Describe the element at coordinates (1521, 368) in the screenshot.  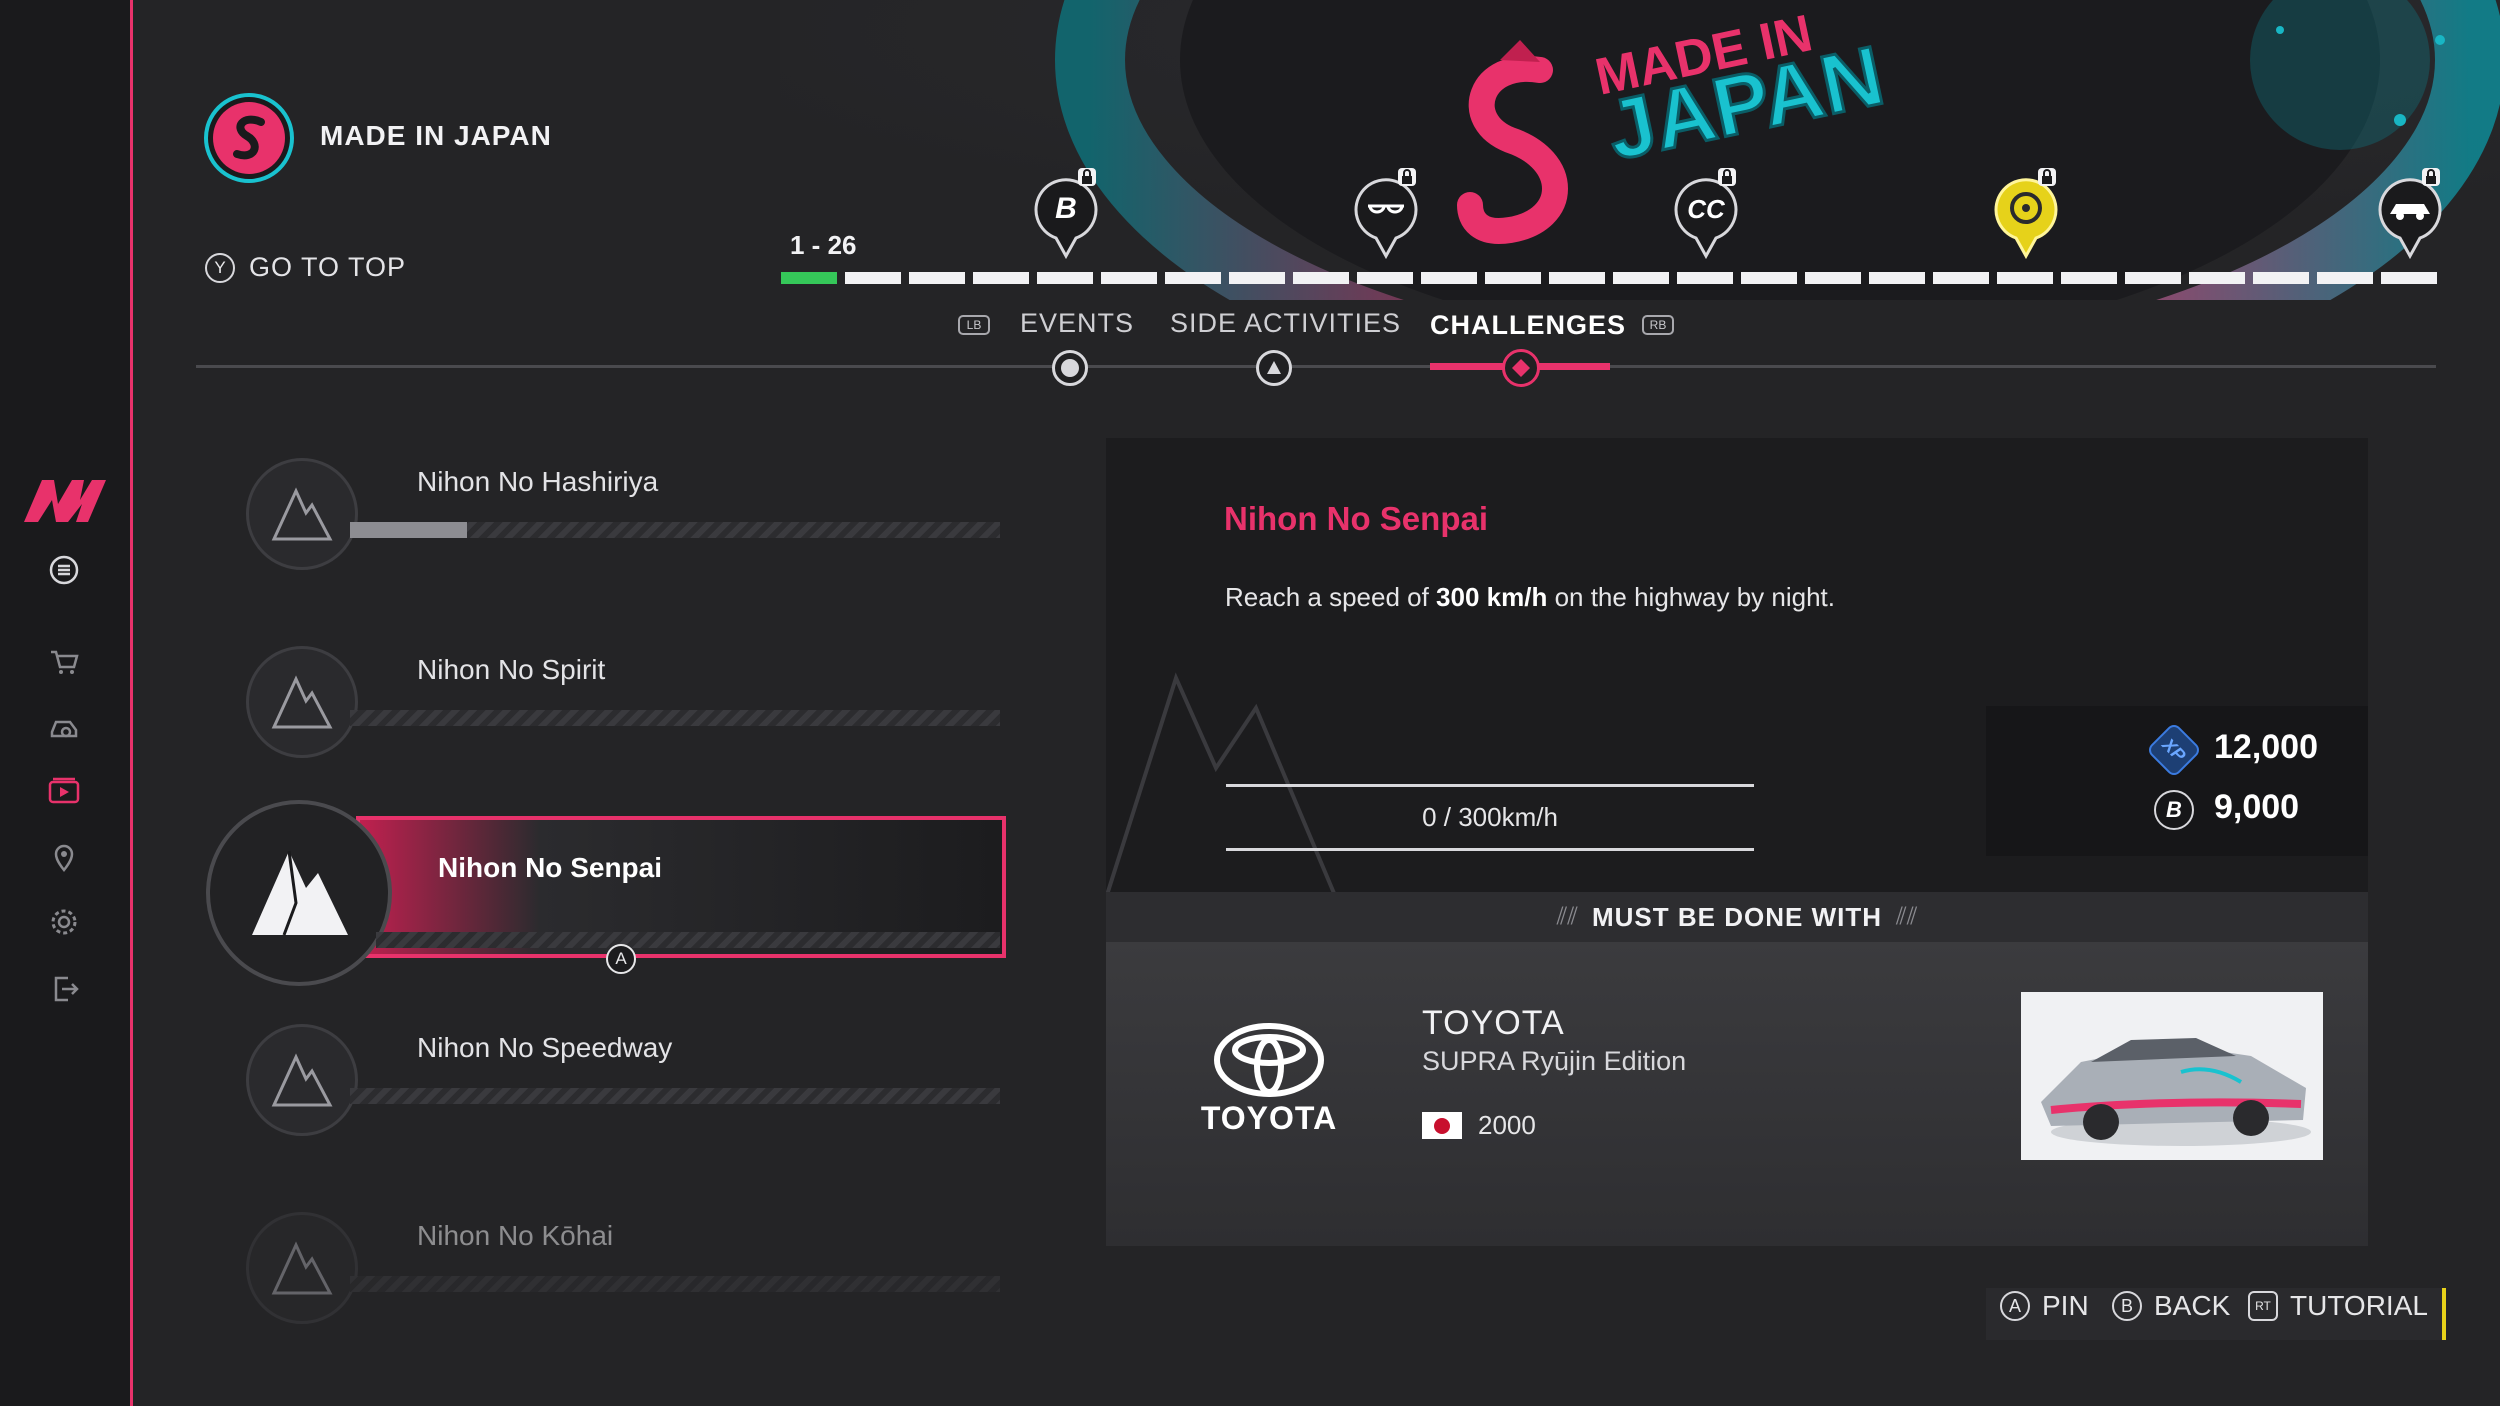
I see `challenges-tab-icon` at that location.